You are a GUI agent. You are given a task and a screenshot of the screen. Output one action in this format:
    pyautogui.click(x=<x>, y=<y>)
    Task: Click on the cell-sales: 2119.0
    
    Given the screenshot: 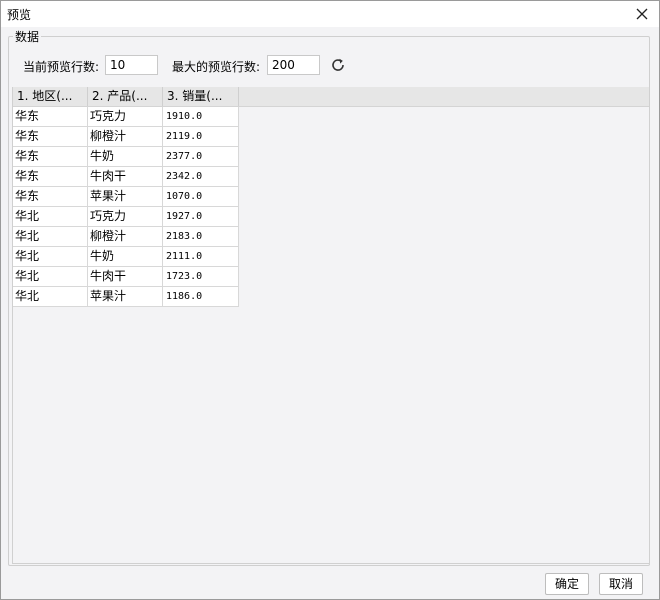 What is the action you would take?
    pyautogui.click(x=201, y=137)
    